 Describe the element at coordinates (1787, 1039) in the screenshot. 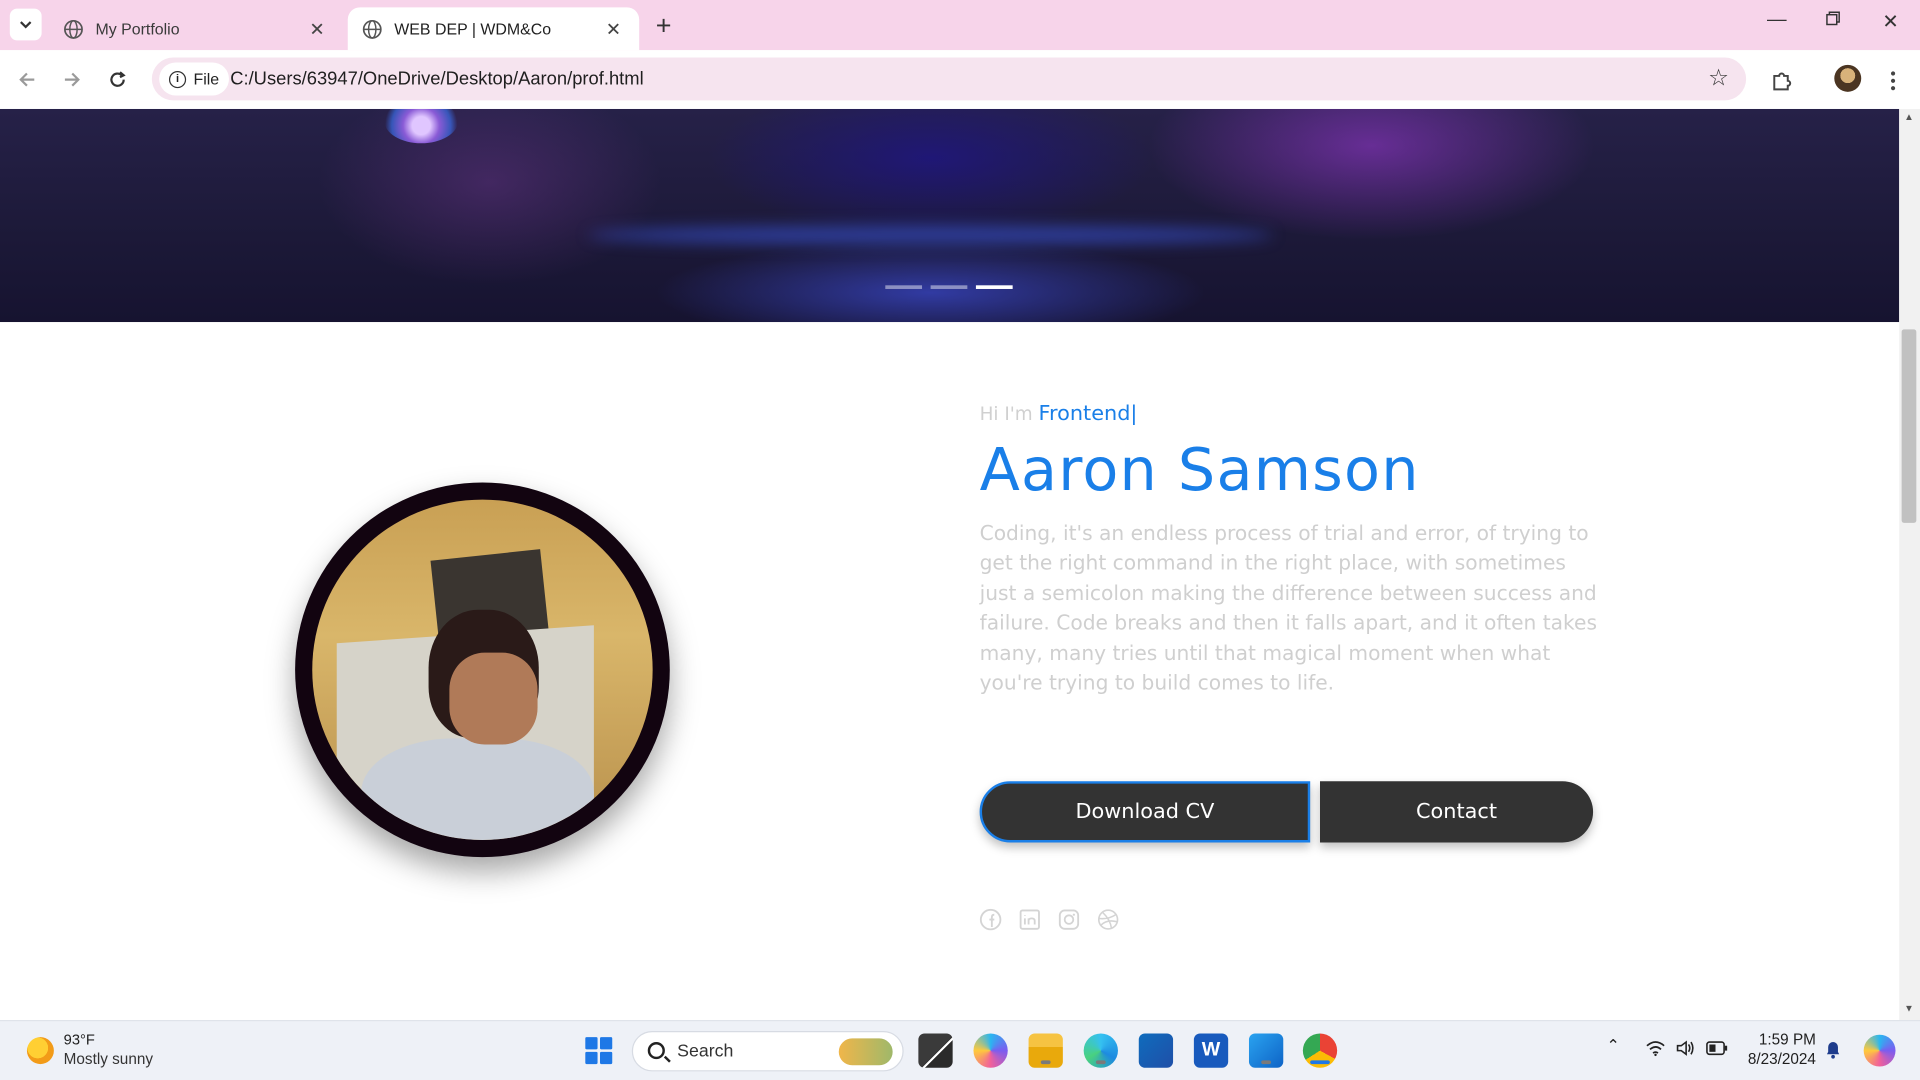

I see `clock-time: 1:59 PM` at that location.